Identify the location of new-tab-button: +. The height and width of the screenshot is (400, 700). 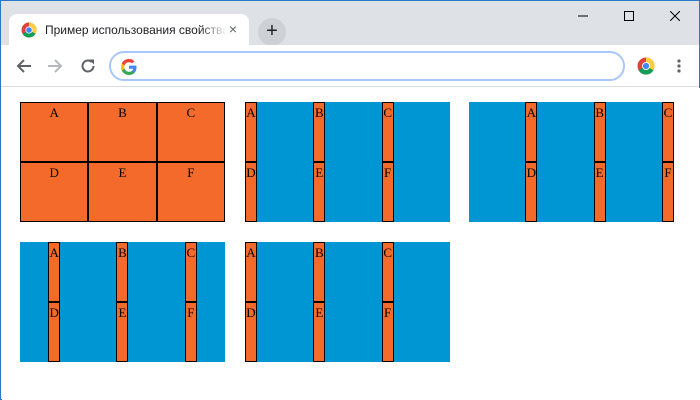
(272, 32).